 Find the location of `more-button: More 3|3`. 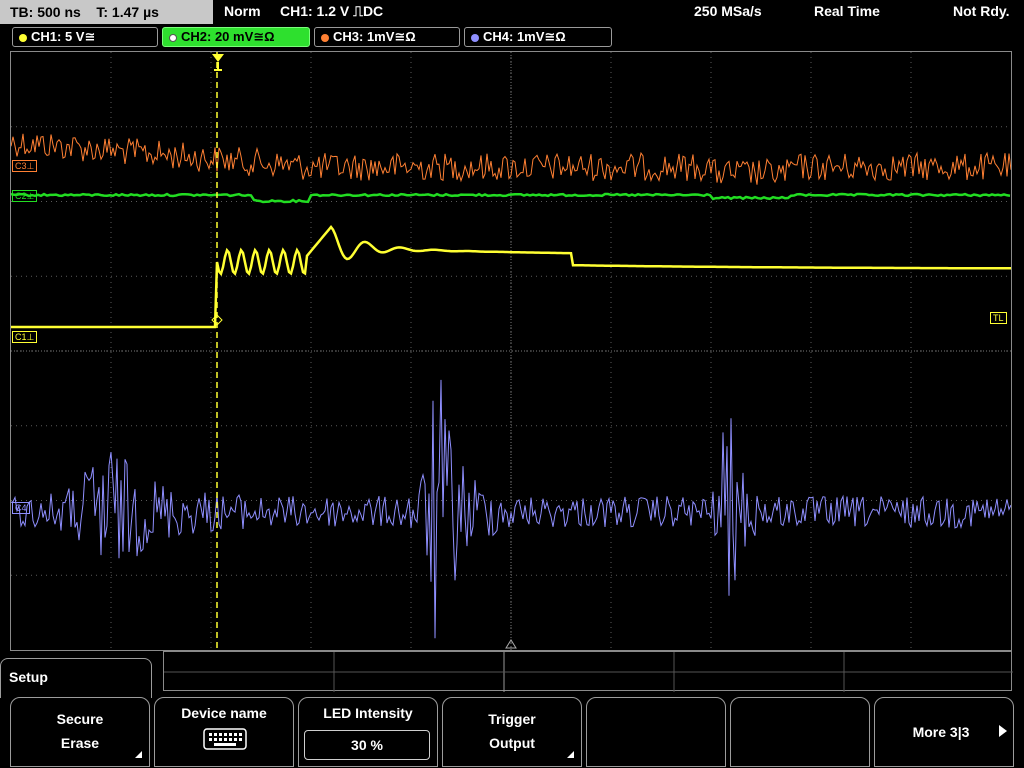

more-button: More 3|3 is located at coordinates (944, 732).